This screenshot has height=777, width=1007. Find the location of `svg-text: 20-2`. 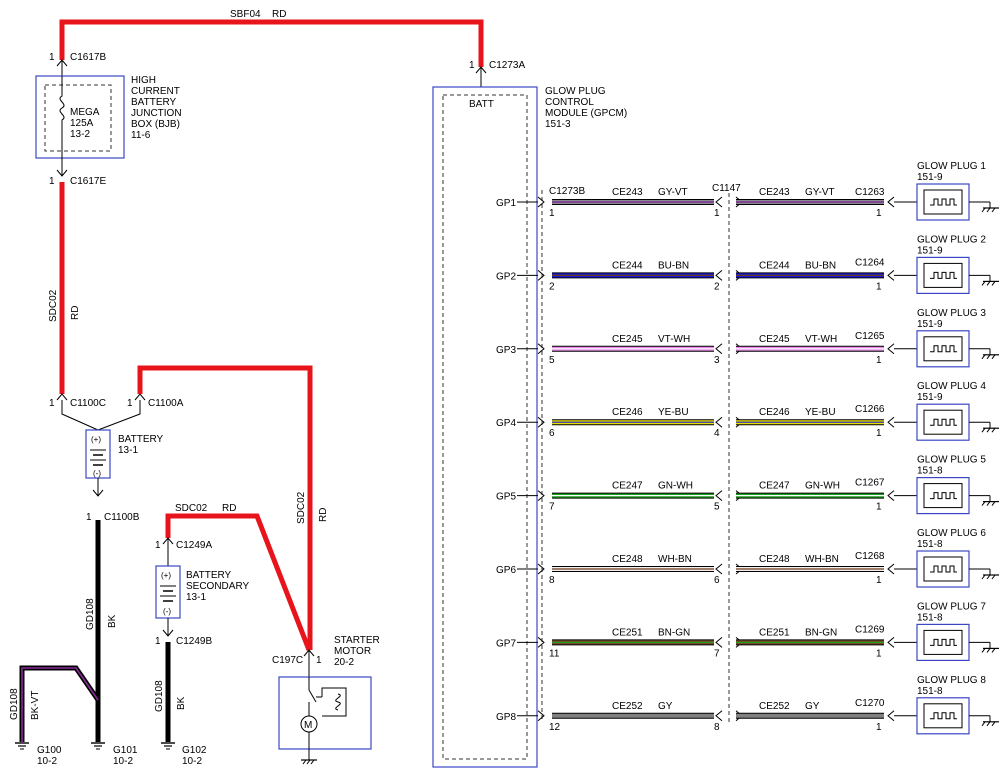

svg-text: 20-2 is located at coordinates (344, 662).